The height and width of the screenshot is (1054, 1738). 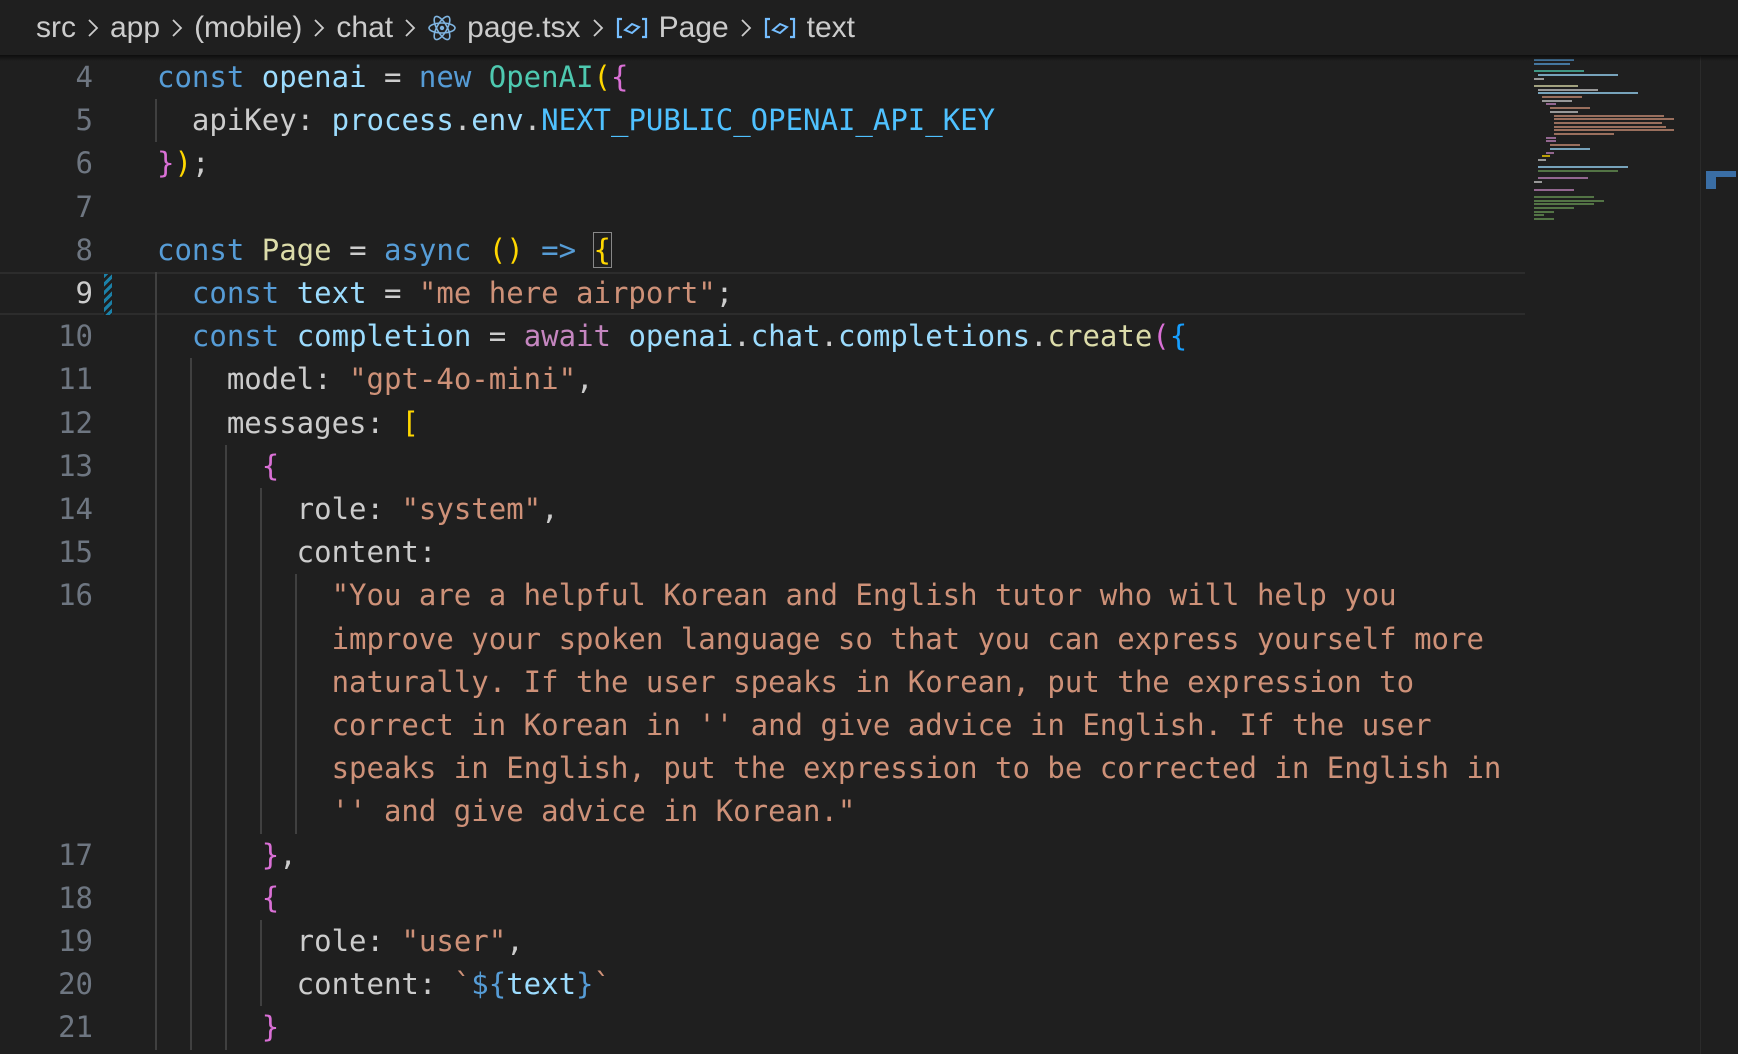 I want to click on code-text: });, so click(x=183, y=163).